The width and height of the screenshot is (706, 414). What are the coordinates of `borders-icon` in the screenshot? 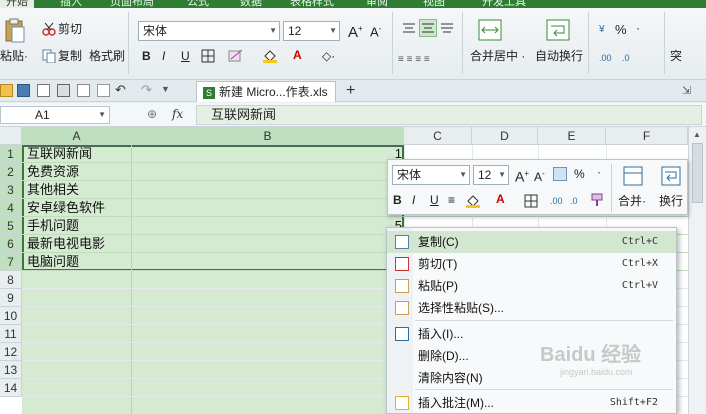 It's located at (208, 56).